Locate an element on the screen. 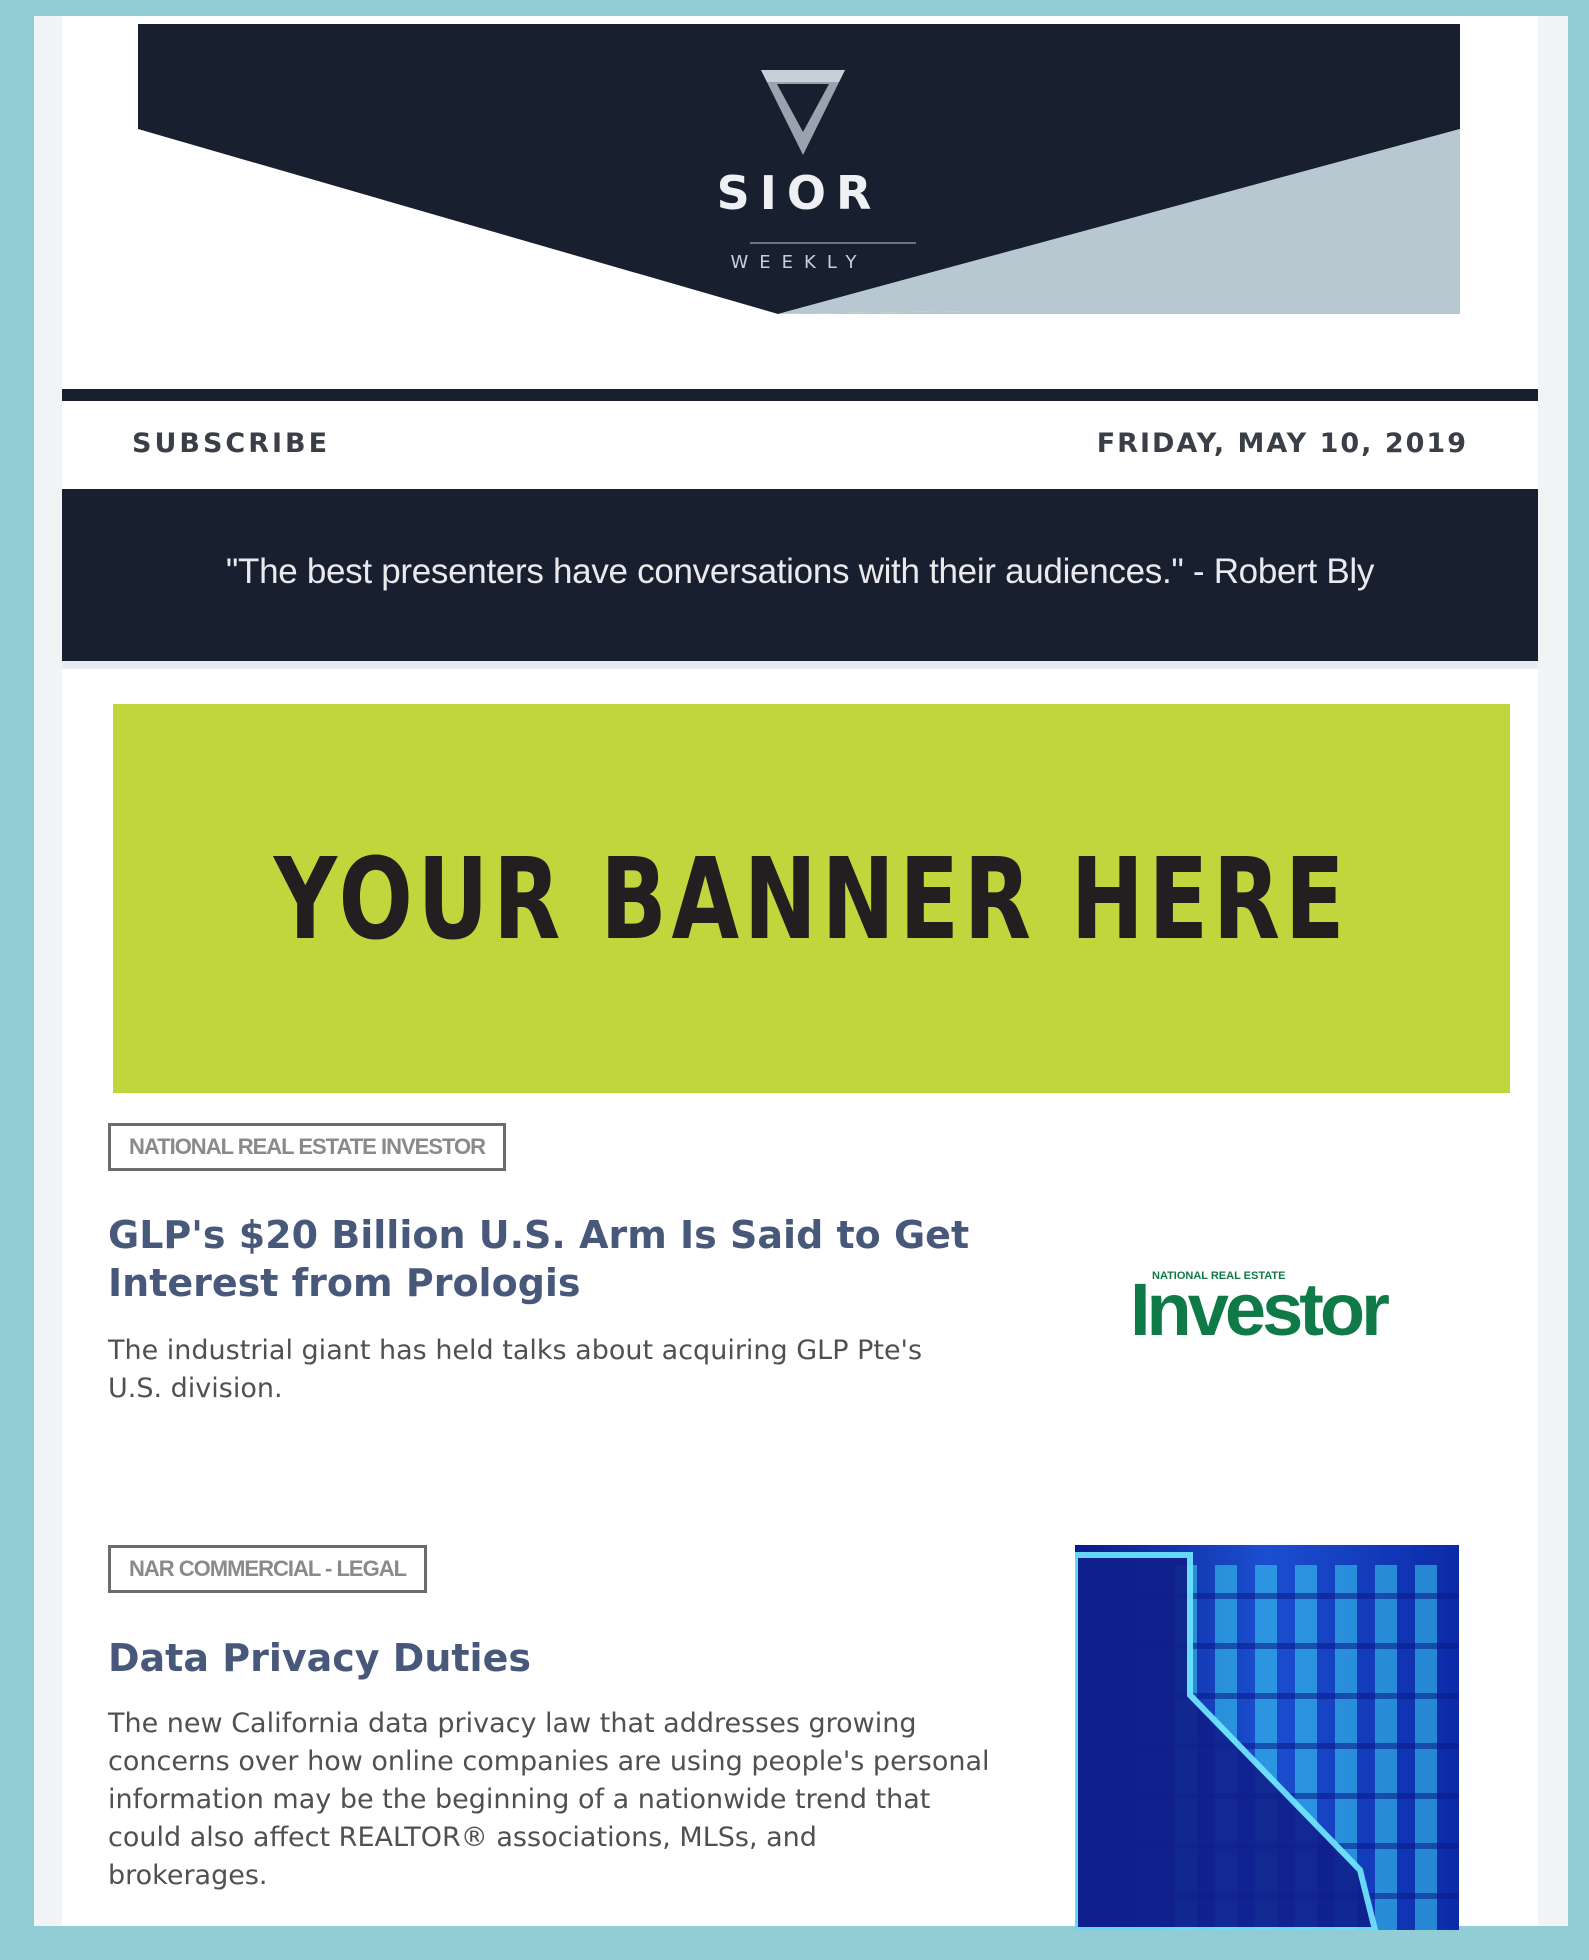  masthead: SIOR WEEKLY is located at coordinates (799, 174).